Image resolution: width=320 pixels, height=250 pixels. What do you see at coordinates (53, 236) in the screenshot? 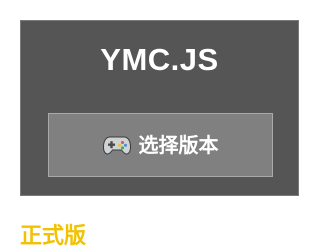
I see `section-heading-release: 正式版` at bounding box center [53, 236].